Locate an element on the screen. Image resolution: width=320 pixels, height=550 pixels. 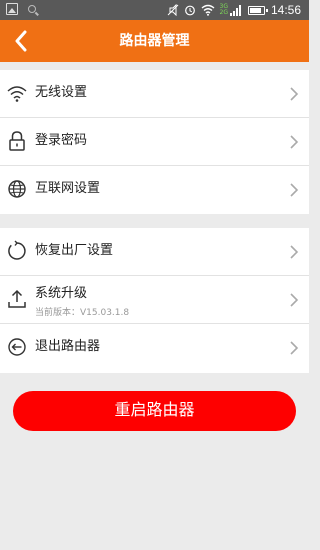
menu-item-internet-settings: 互联网设置 is located at coordinates (154, 190).